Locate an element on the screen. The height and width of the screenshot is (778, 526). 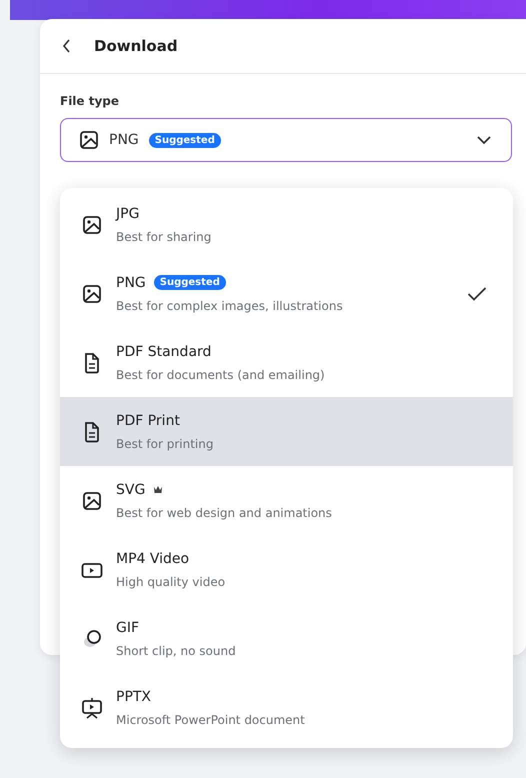
field-label: File type is located at coordinates (90, 101).